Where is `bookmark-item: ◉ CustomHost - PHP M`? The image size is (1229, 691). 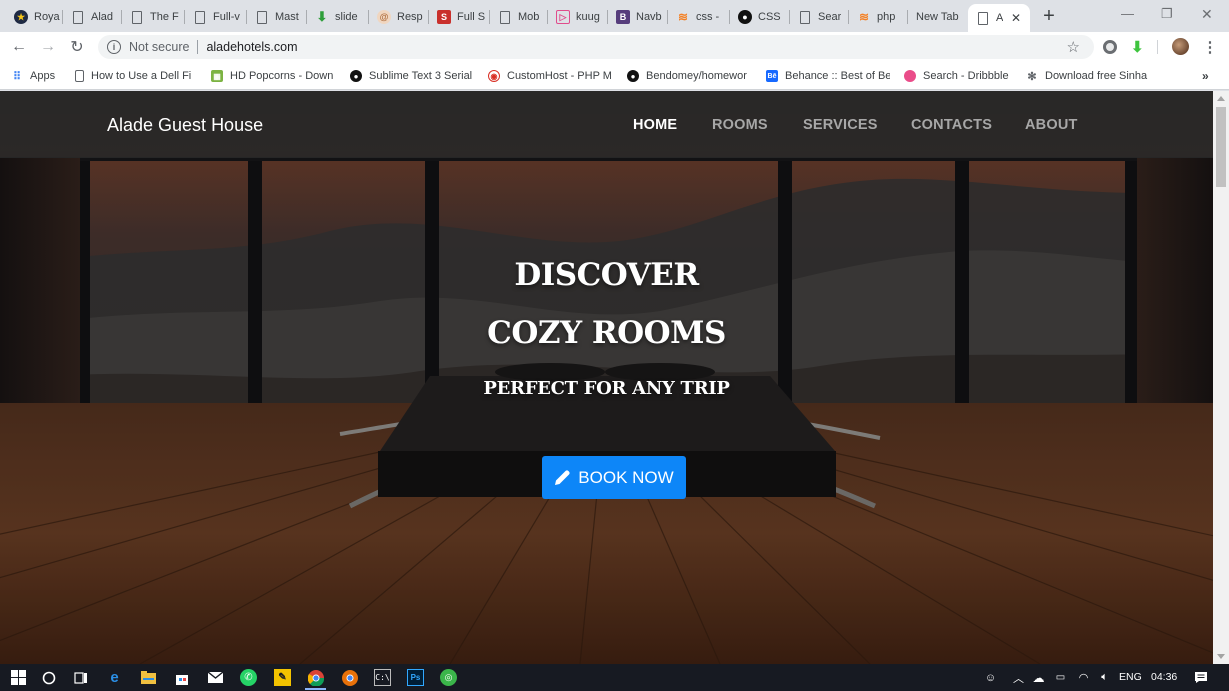
bookmark-item: ◉ CustomHost - PHP M is located at coordinates (550, 76).